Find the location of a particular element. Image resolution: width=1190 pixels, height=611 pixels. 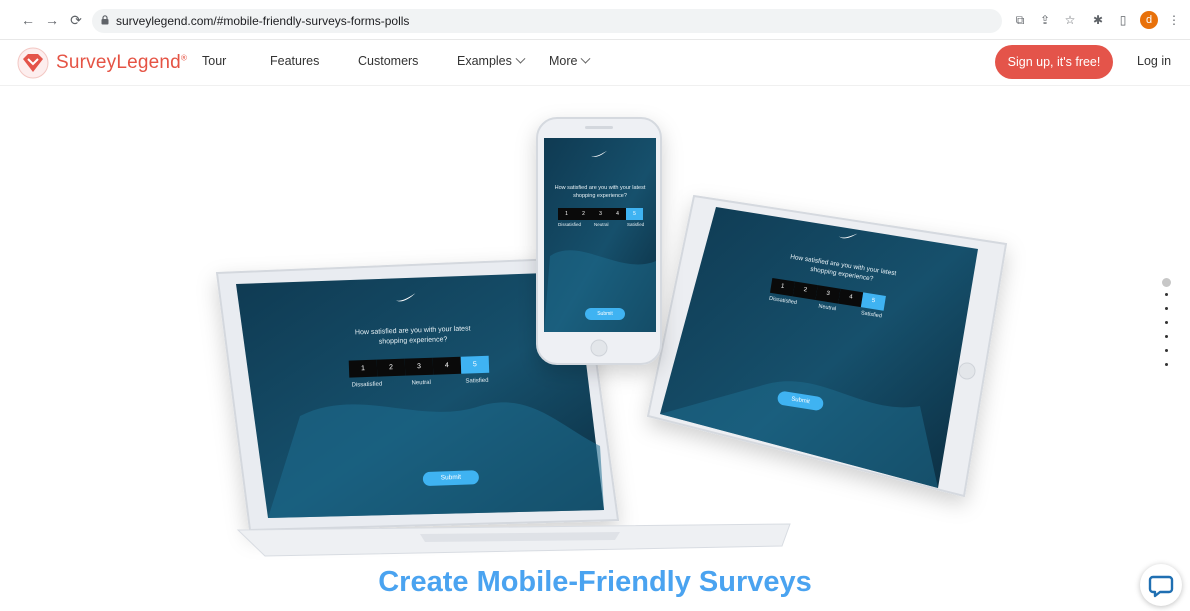

nav-features: Features is located at coordinates (294, 61).